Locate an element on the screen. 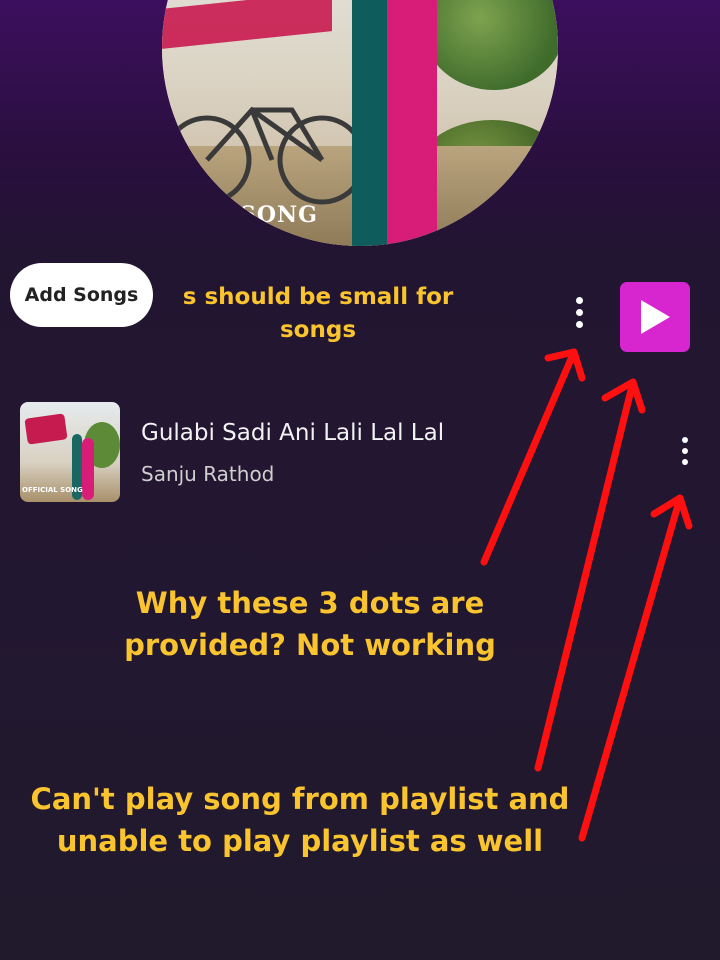 The width and height of the screenshot is (720, 960). song-artist: Sanju Rathod is located at coordinates (208, 474).